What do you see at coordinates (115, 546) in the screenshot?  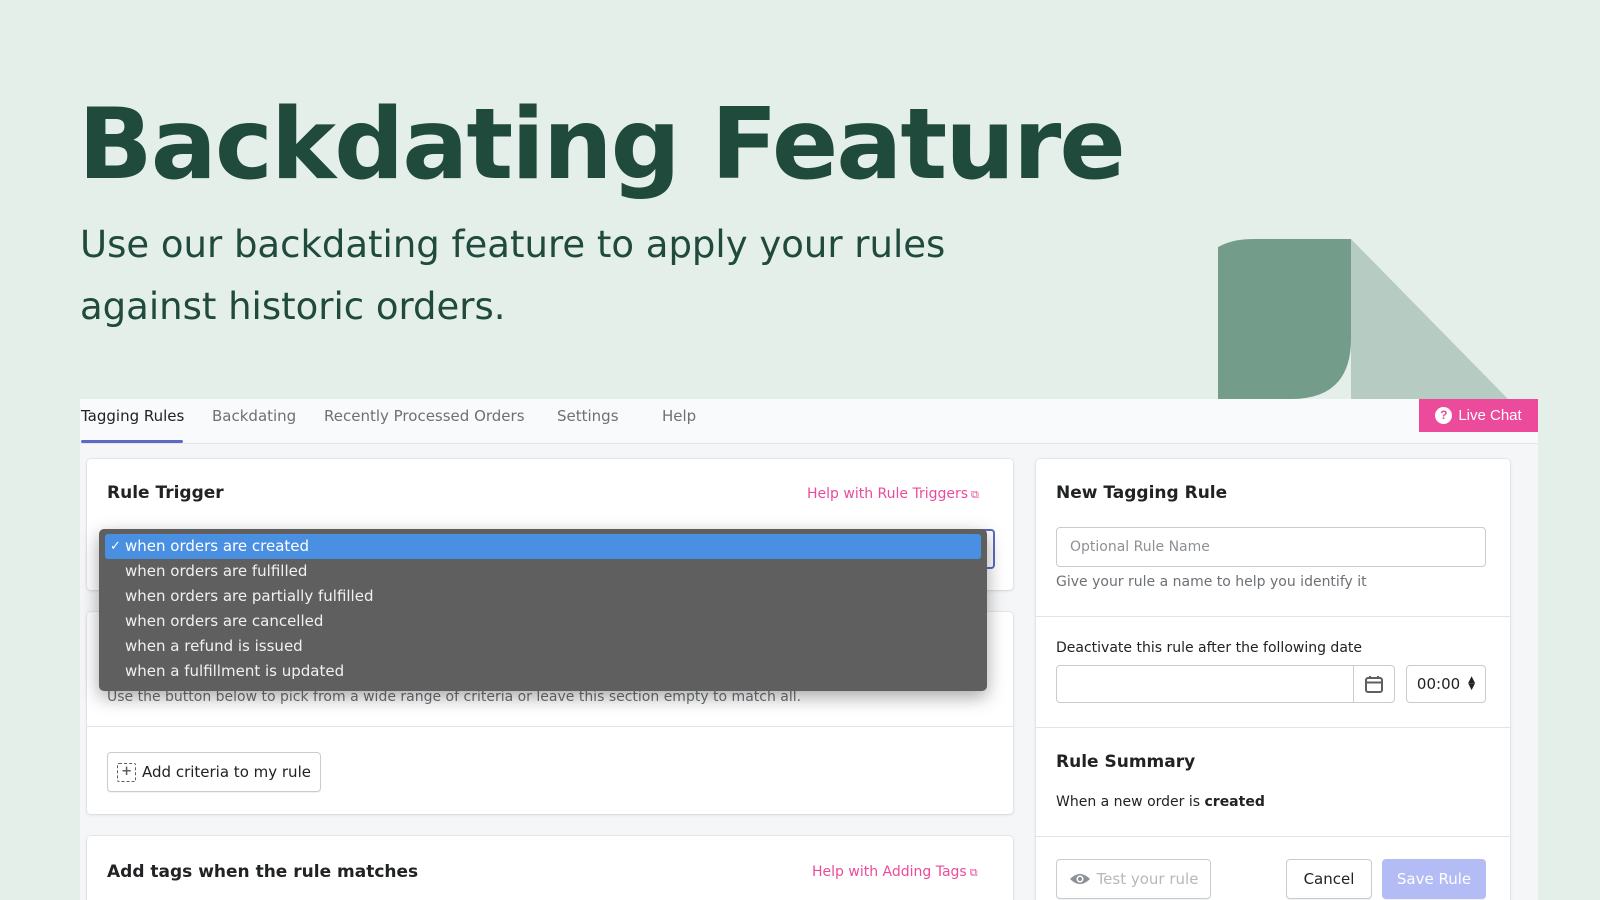 I see `checkmark-icon: ✓` at bounding box center [115, 546].